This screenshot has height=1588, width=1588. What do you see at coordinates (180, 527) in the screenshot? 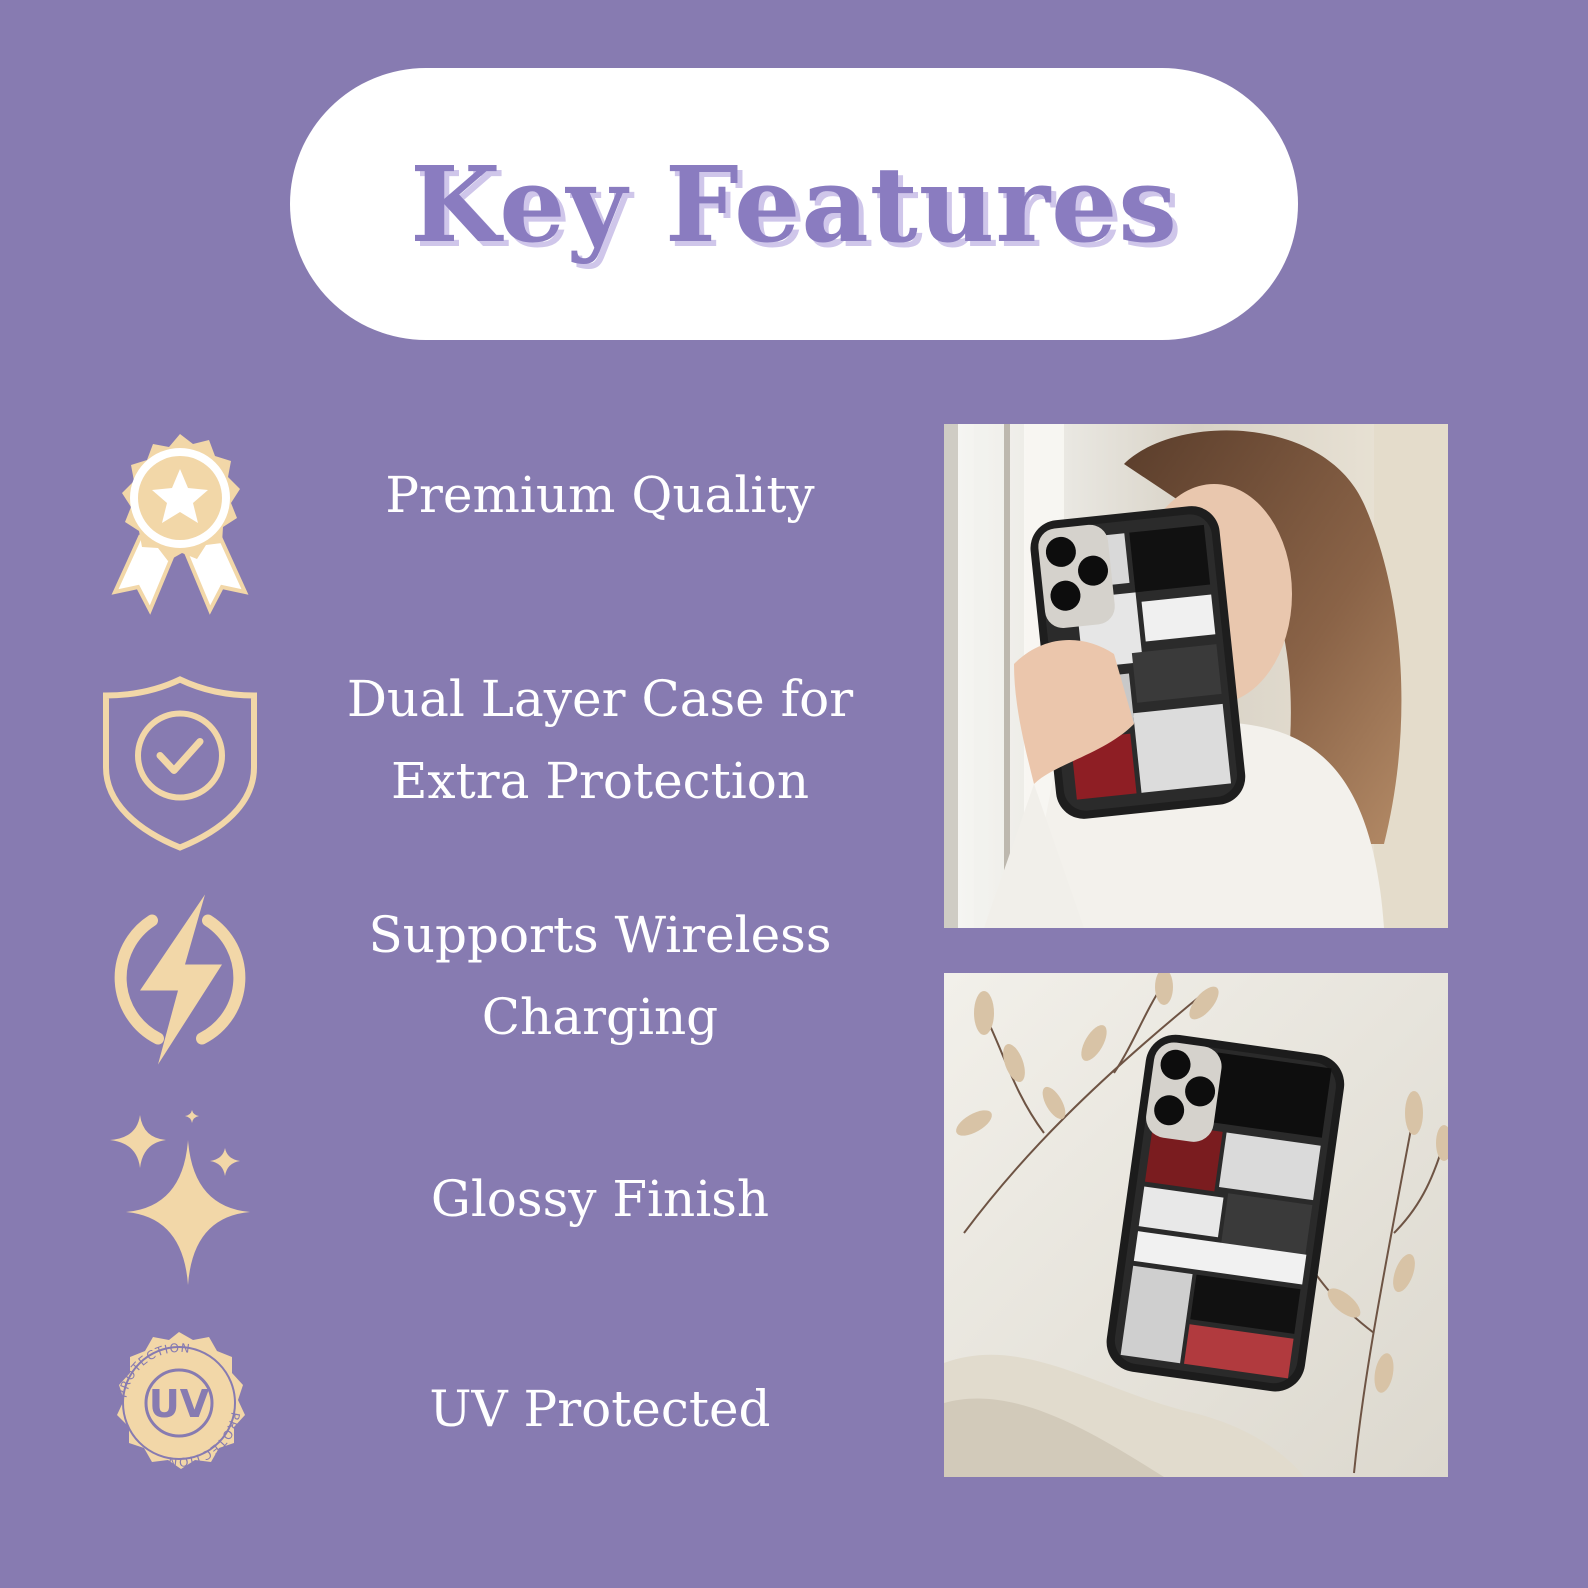
I see `award-ribbon-icon` at bounding box center [180, 527].